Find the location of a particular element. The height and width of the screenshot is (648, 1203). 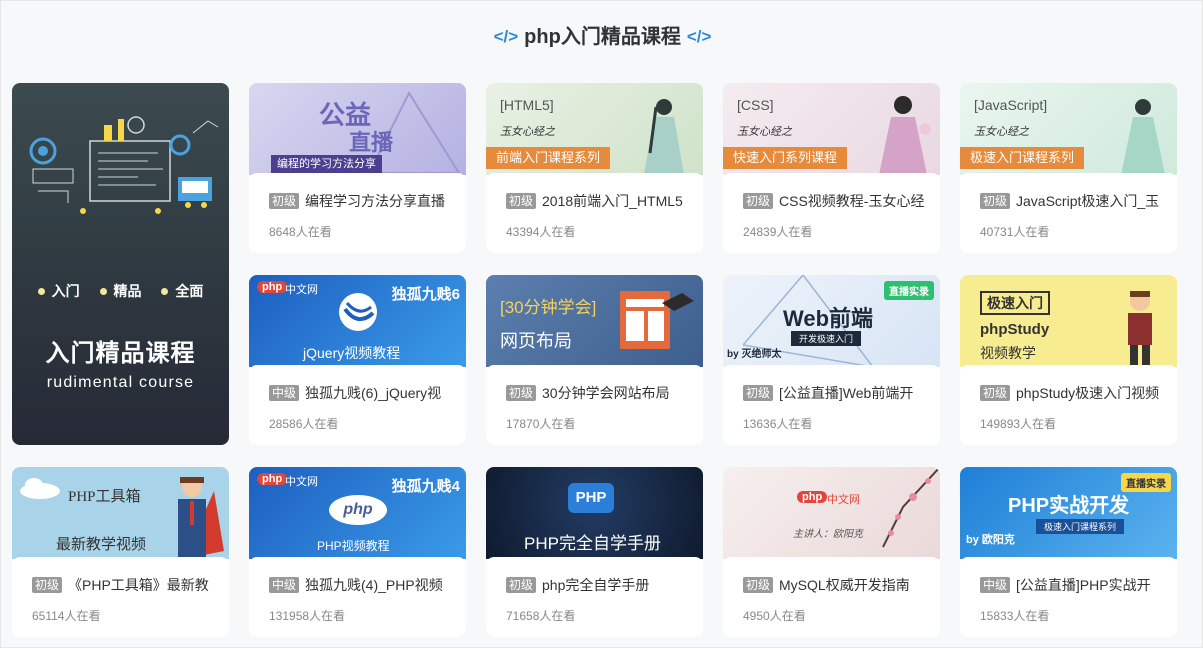

featured-tag: 精品 is located at coordinates (121, 291).